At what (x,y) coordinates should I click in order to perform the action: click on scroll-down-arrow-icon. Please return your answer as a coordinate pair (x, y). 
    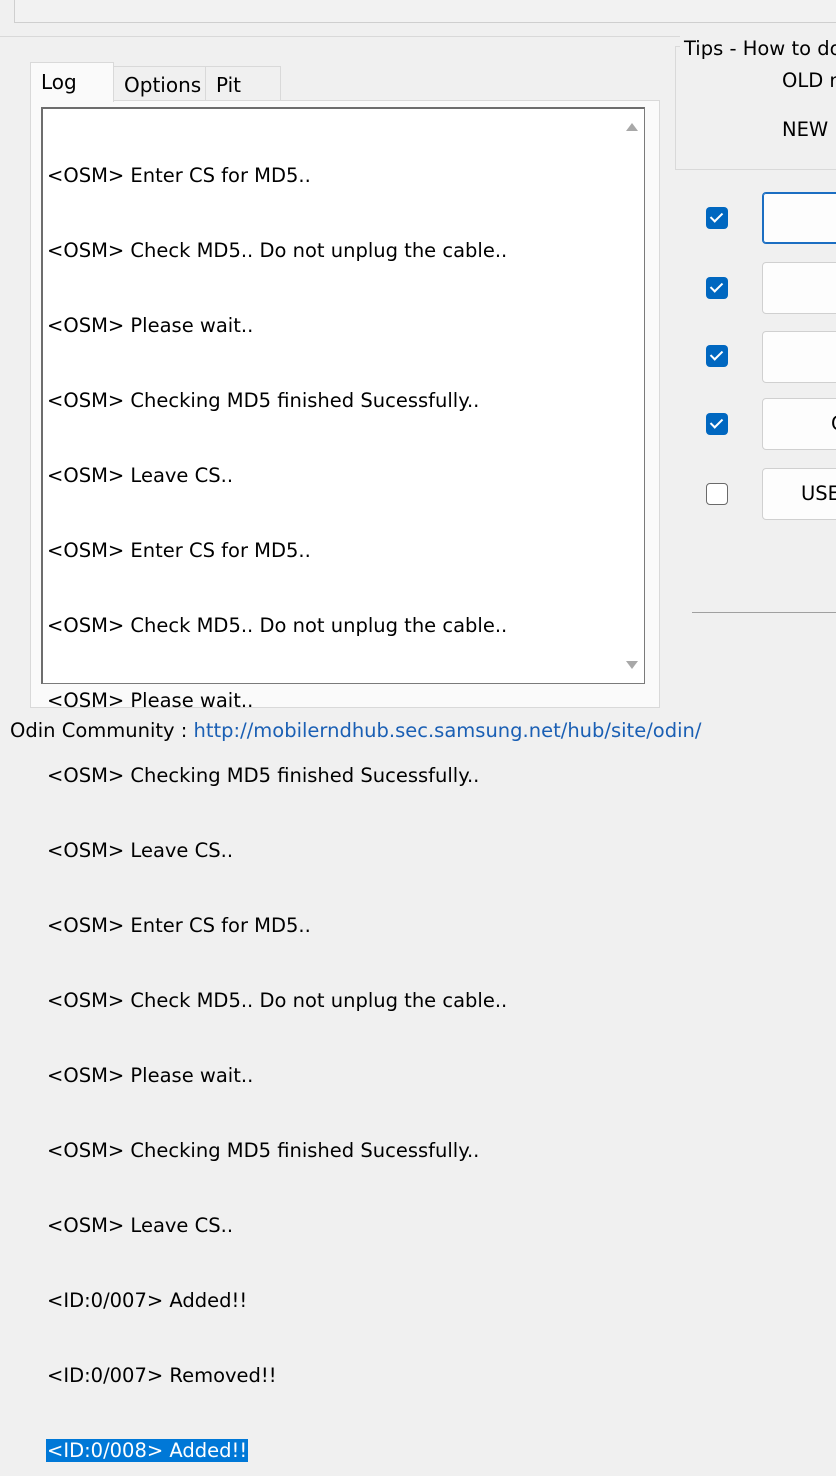
    Looking at the image, I should click on (632, 665).